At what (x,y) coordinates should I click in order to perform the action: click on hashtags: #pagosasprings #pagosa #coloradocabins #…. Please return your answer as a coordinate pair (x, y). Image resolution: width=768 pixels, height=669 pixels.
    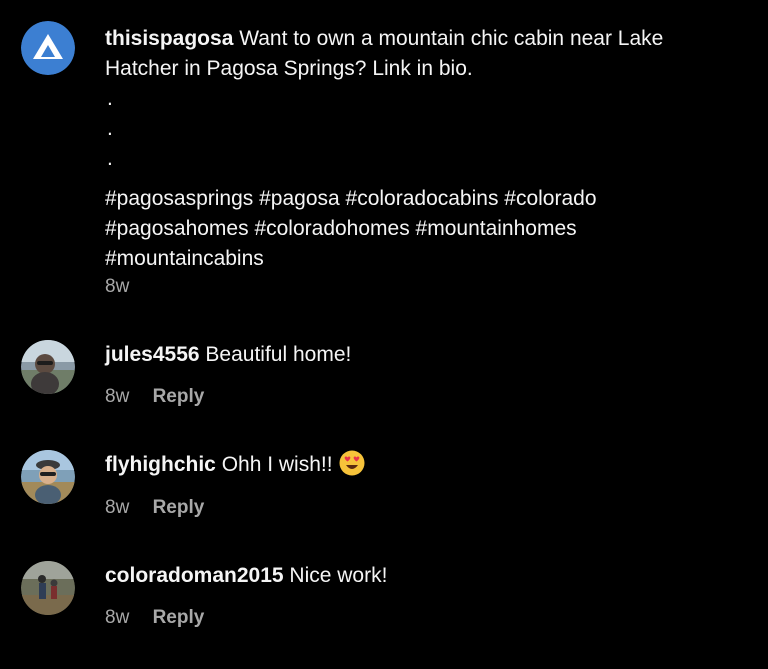
    Looking at the image, I should click on (430, 229).